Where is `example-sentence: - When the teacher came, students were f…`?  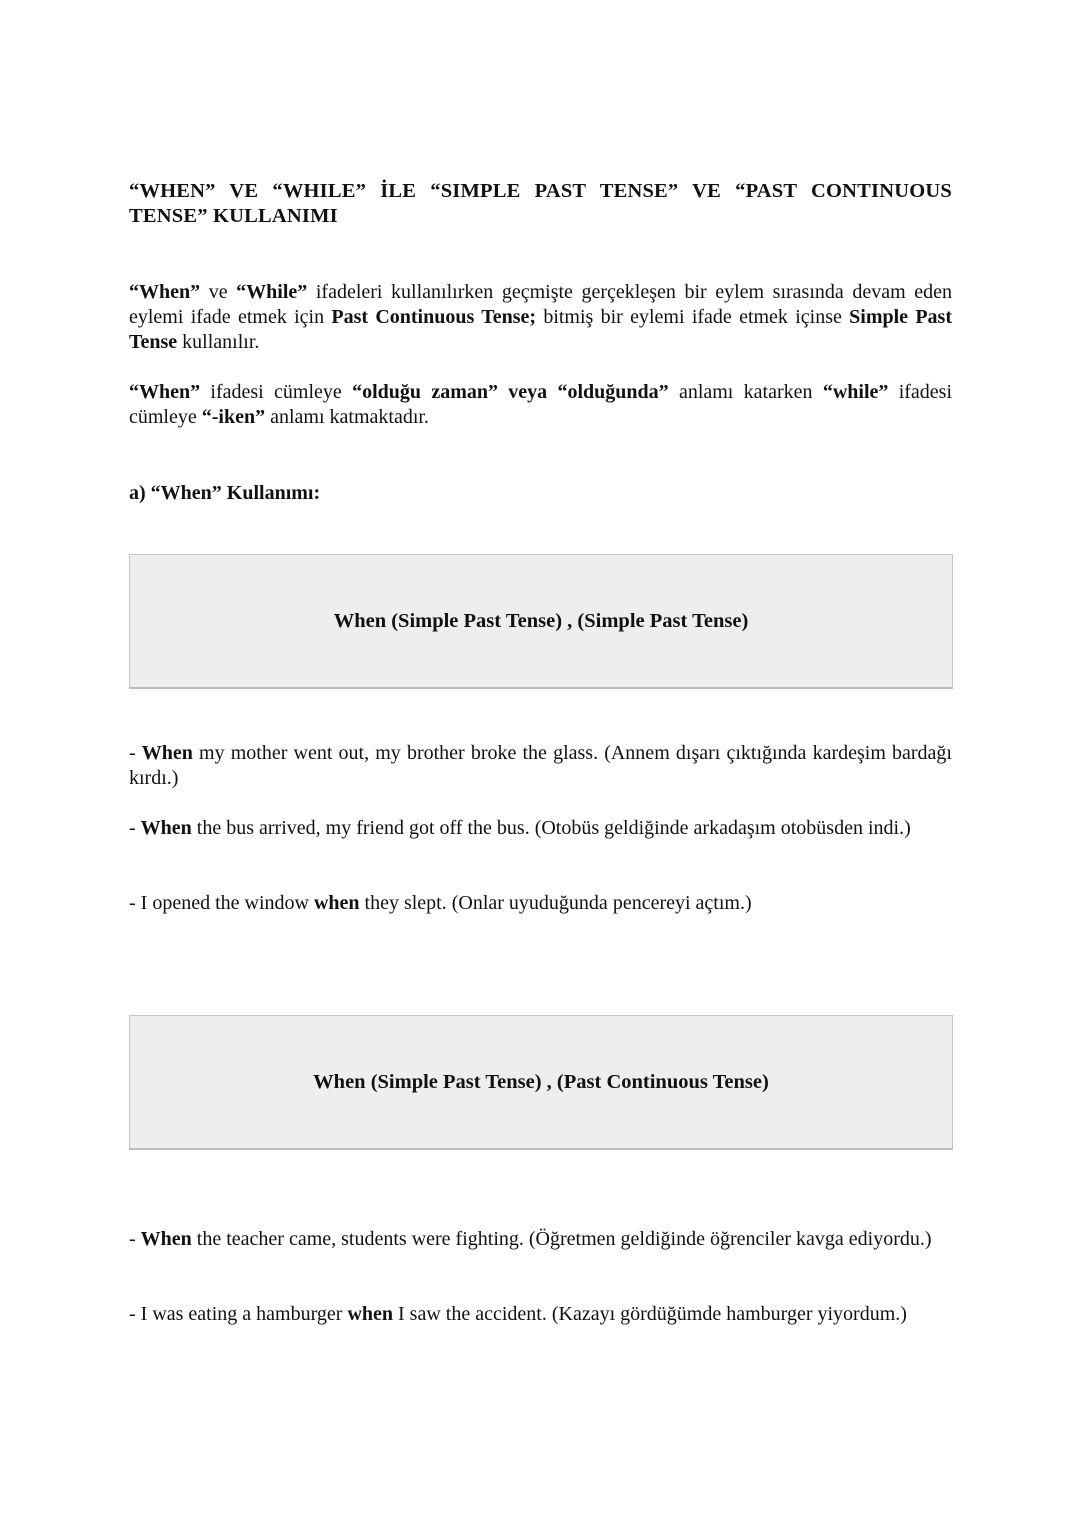
example-sentence: - When the teacher came, students were f… is located at coordinates (540, 1239).